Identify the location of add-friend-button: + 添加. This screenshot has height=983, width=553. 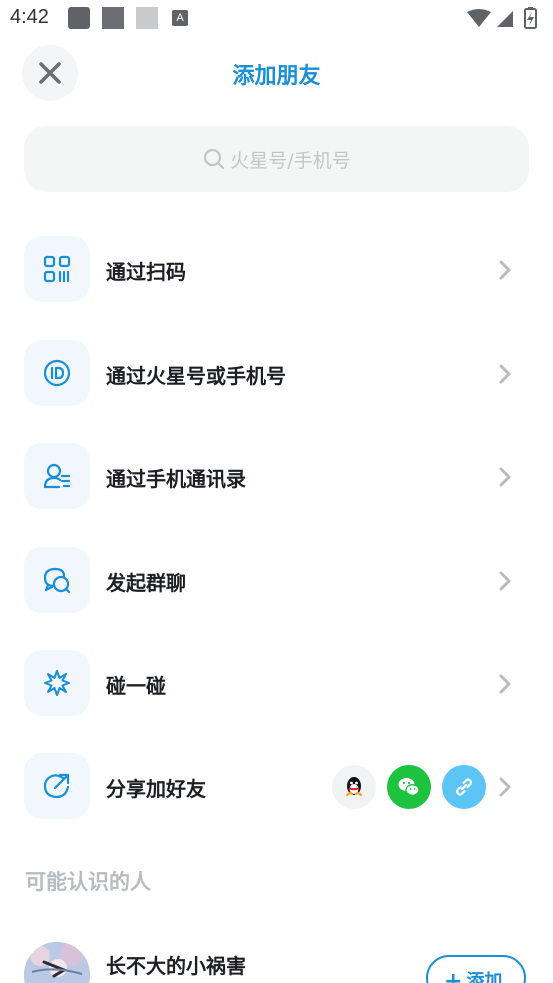
(476, 969).